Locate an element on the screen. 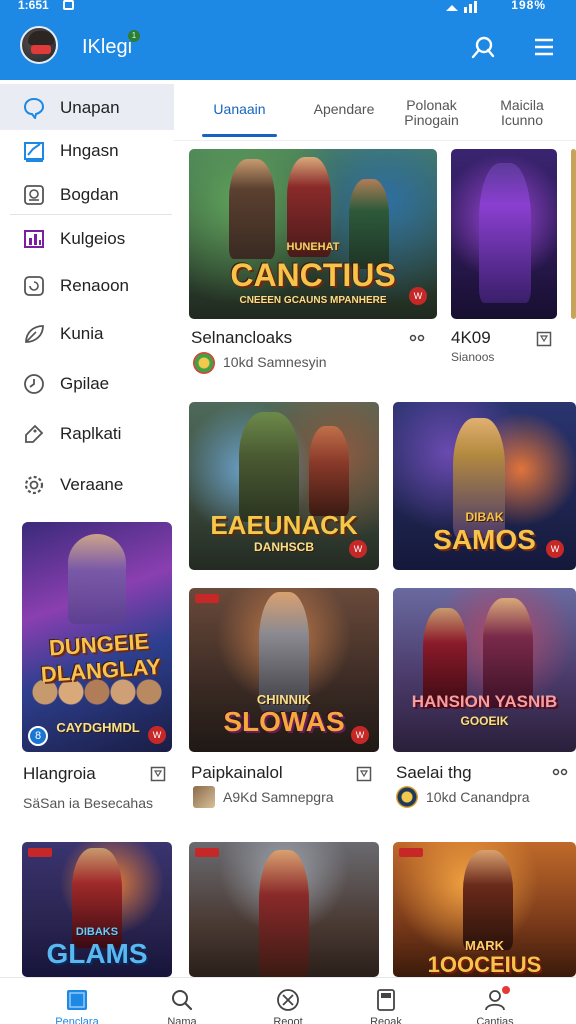 The height and width of the screenshot is (1024, 576). tab-polonak-pinogain: Polonak Pinogain is located at coordinates (431, 113).